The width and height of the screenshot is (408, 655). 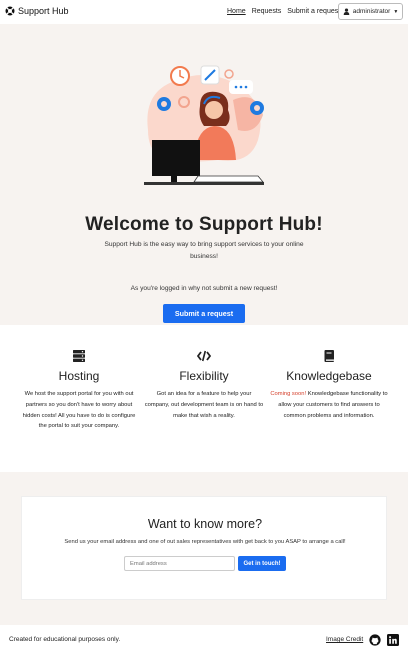 I want to click on feature-title: Hosting, so click(x=79, y=376).